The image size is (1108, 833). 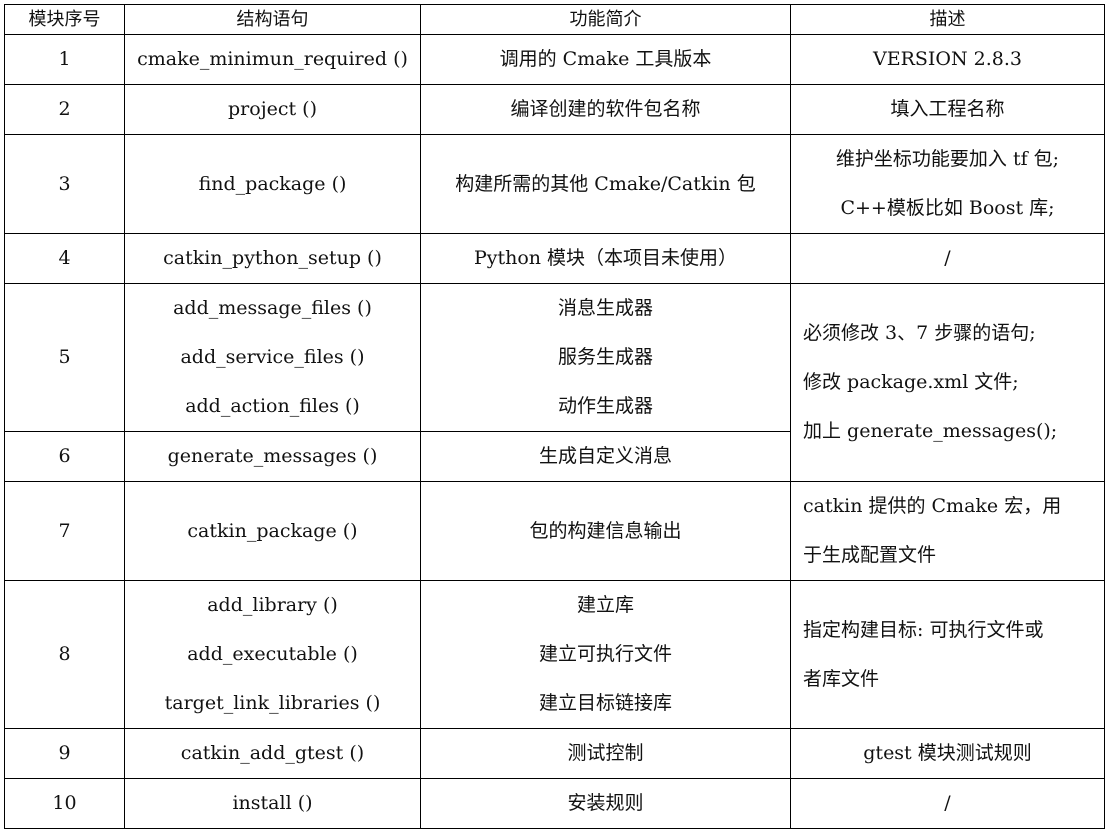 What do you see at coordinates (605, 19) in the screenshot?
I see `header-function: 功能简介` at bounding box center [605, 19].